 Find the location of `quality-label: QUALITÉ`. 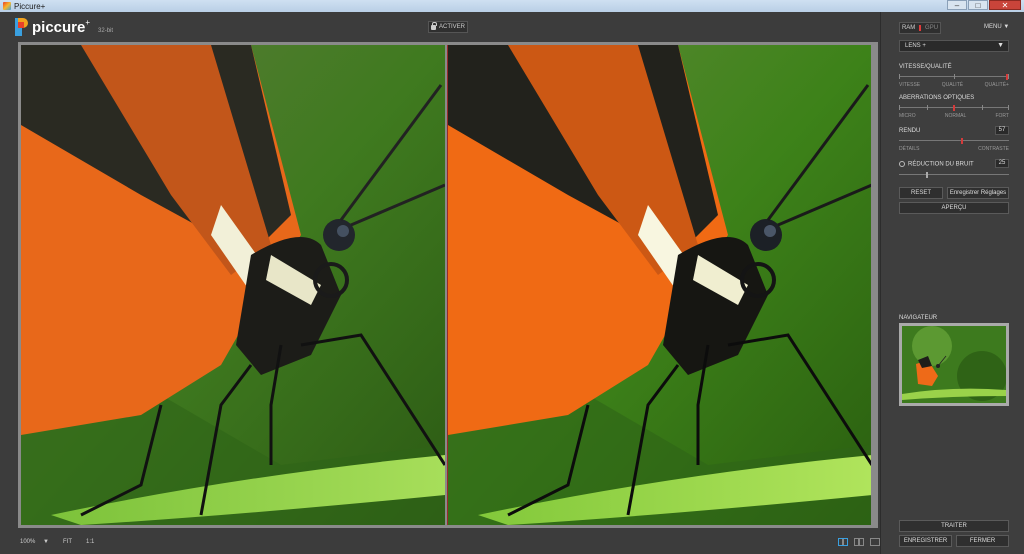

quality-label: QUALITÉ is located at coordinates (952, 85).